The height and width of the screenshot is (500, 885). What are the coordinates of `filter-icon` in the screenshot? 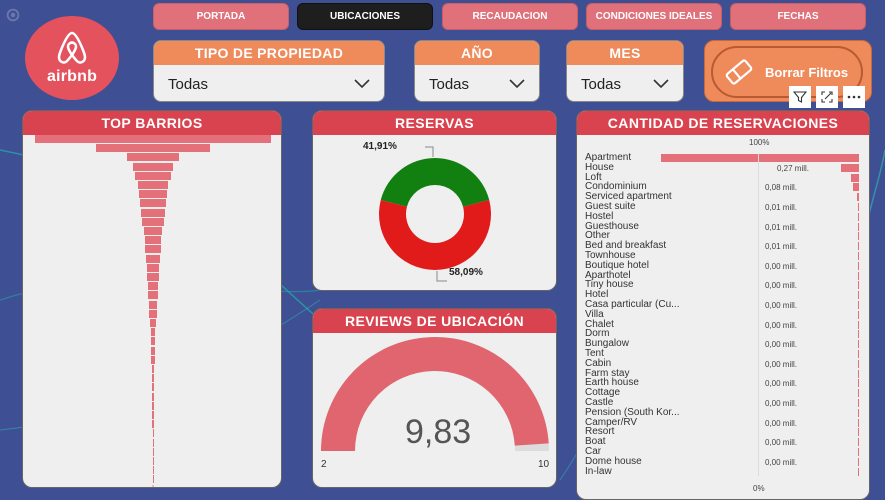 It's located at (800, 97).